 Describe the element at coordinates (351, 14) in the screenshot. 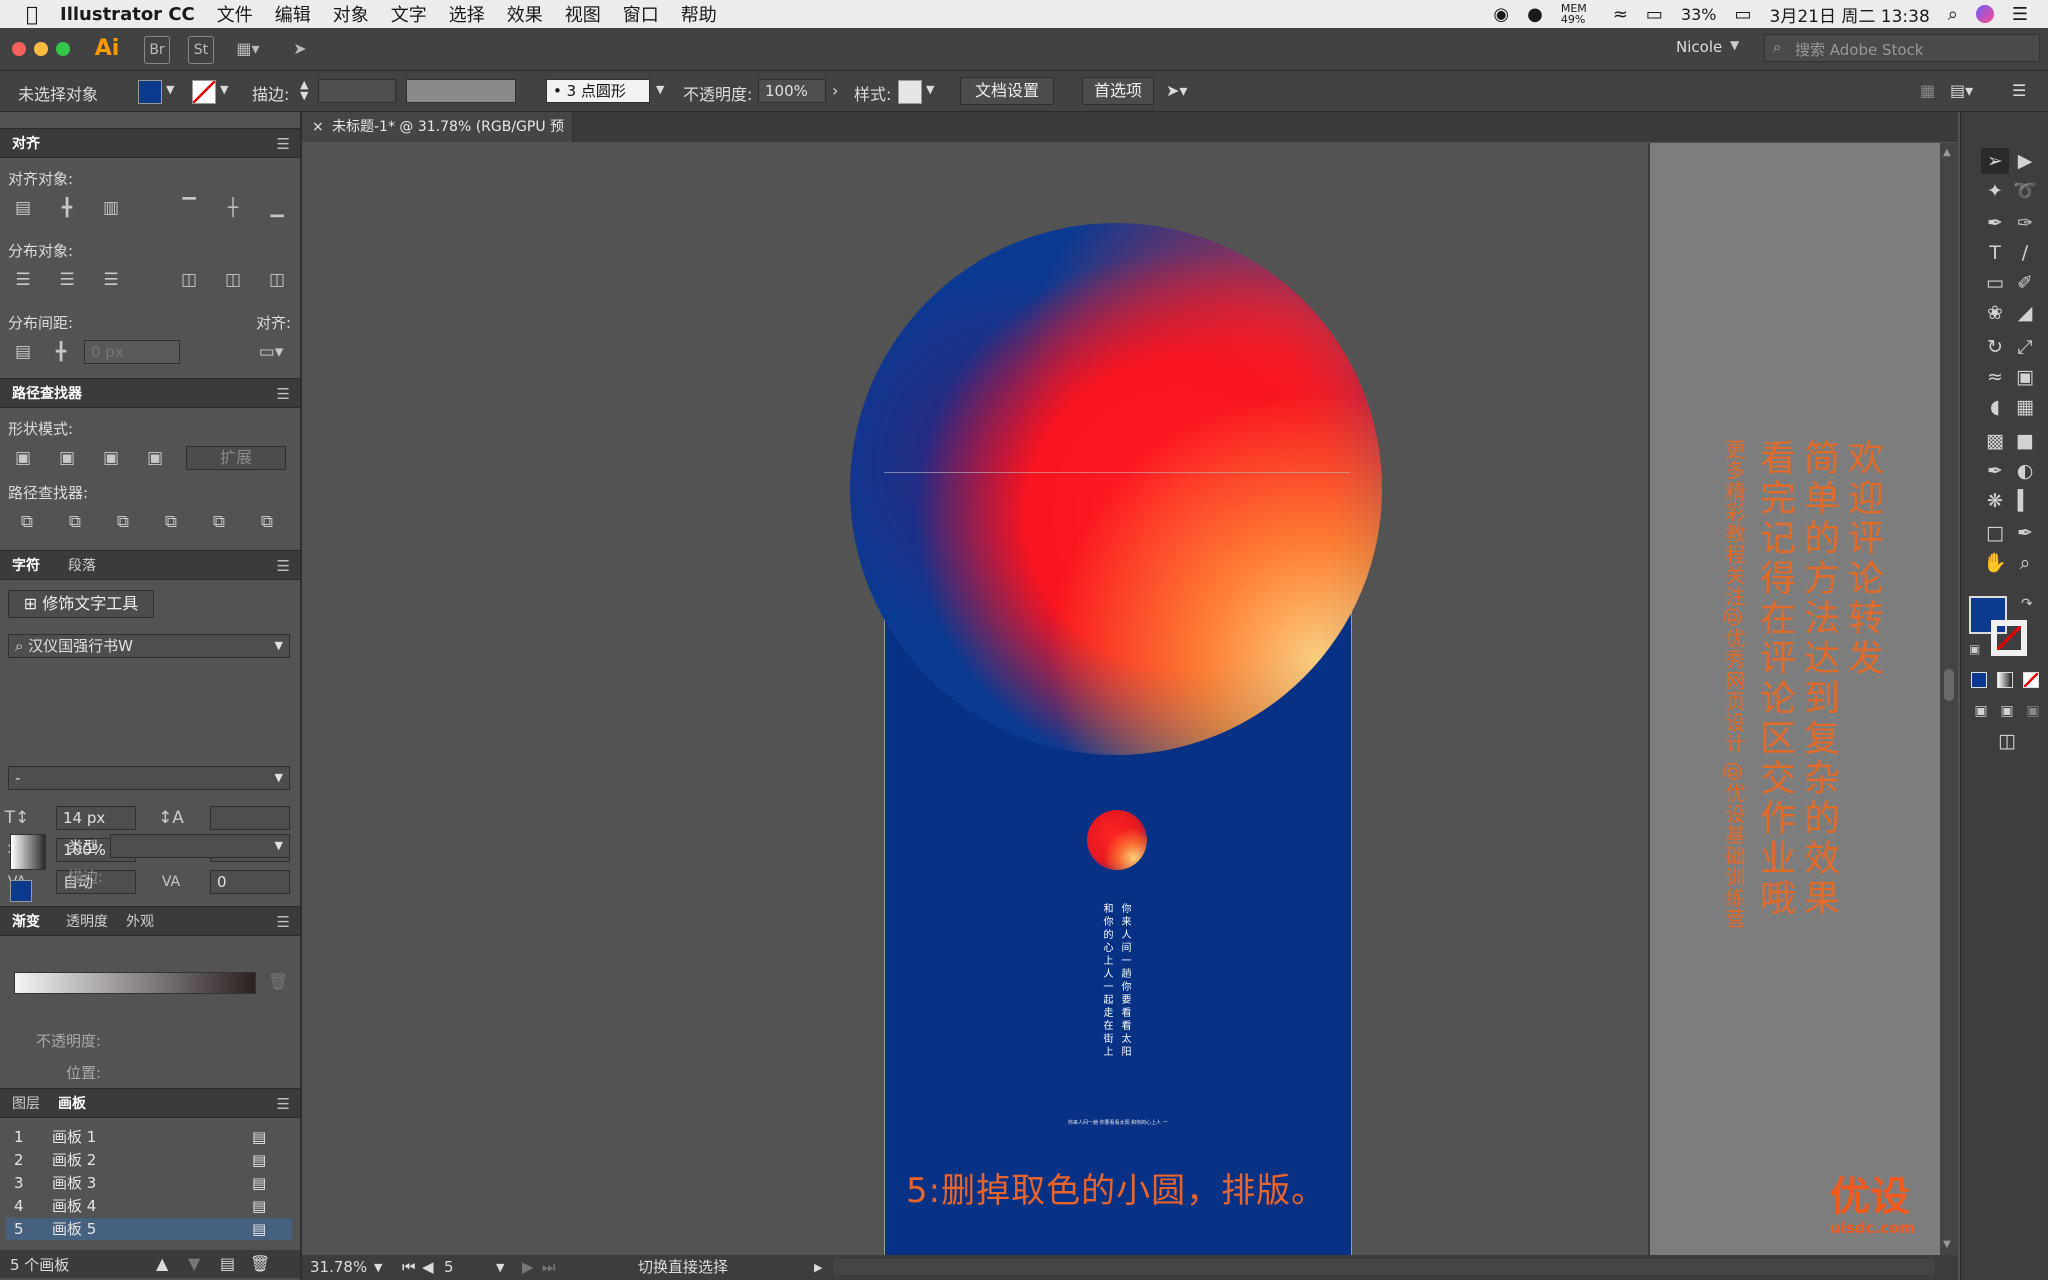

I see `menu-object: 对象` at that location.